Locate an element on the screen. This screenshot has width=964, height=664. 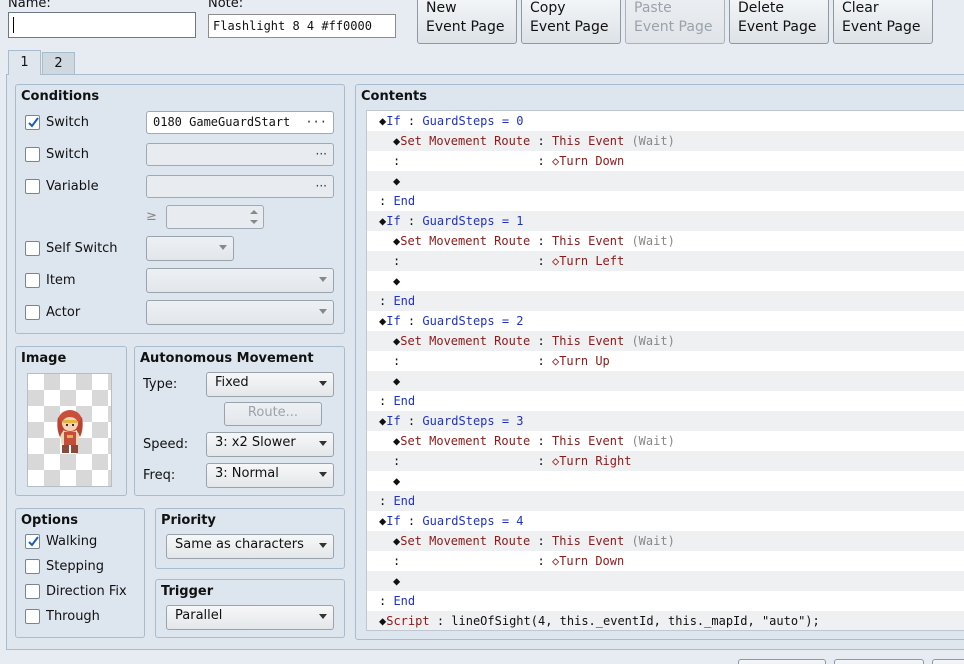
command-row: : : ◇Turn Up is located at coordinates (665, 361).